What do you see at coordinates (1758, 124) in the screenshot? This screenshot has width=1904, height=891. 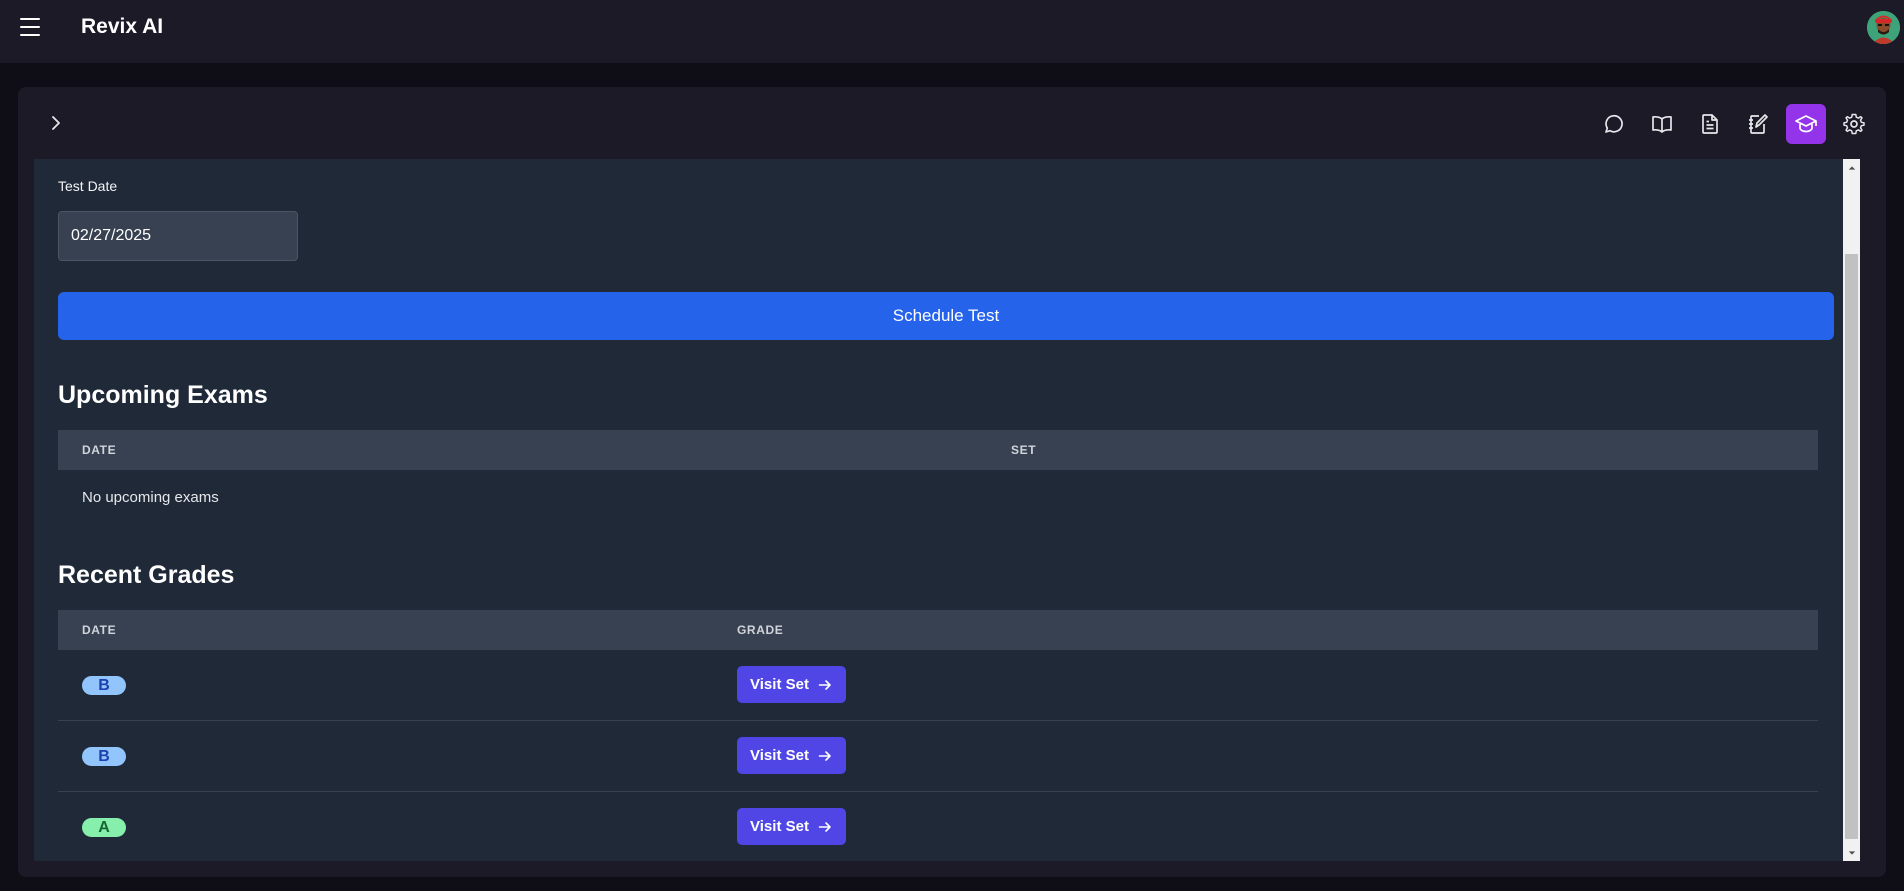 I see `notebook-icon` at bounding box center [1758, 124].